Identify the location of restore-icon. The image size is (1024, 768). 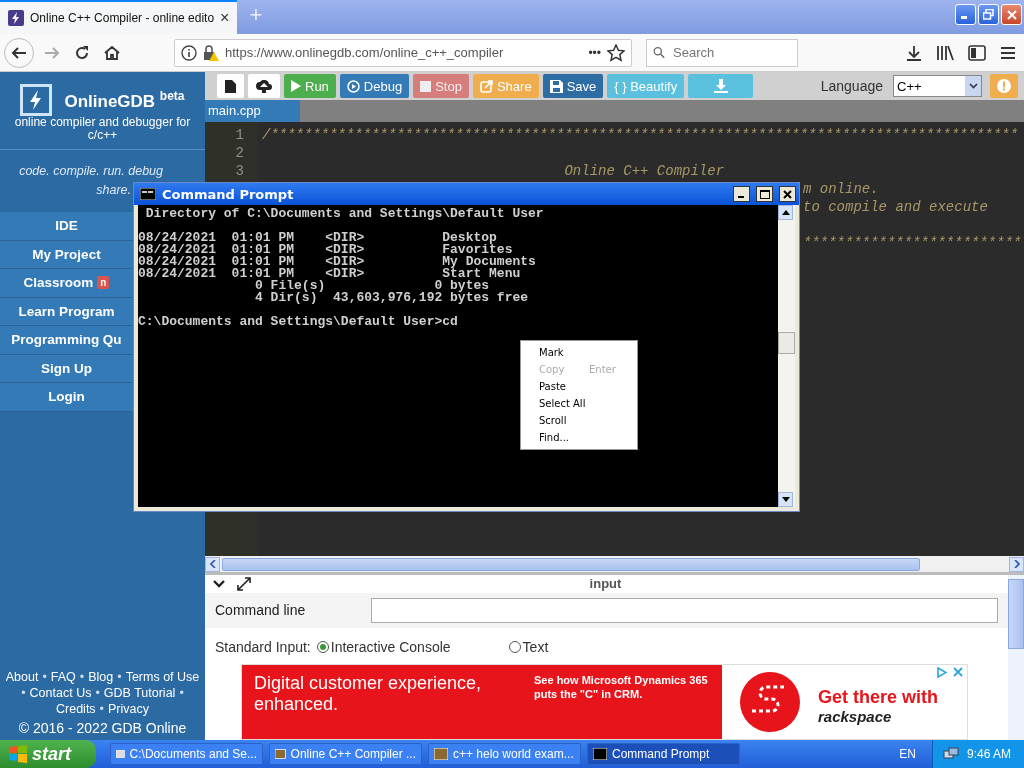
(988, 14).